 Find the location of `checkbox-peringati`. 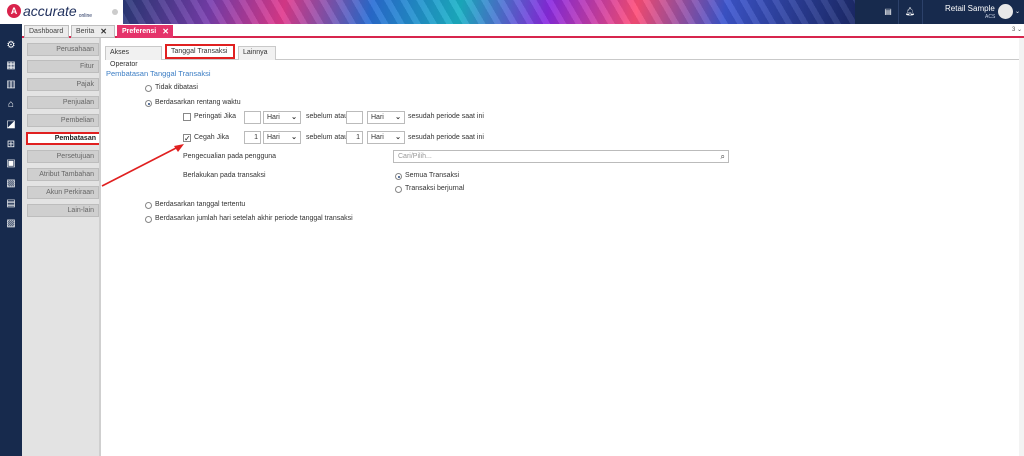

checkbox-peringati is located at coordinates (187, 117).